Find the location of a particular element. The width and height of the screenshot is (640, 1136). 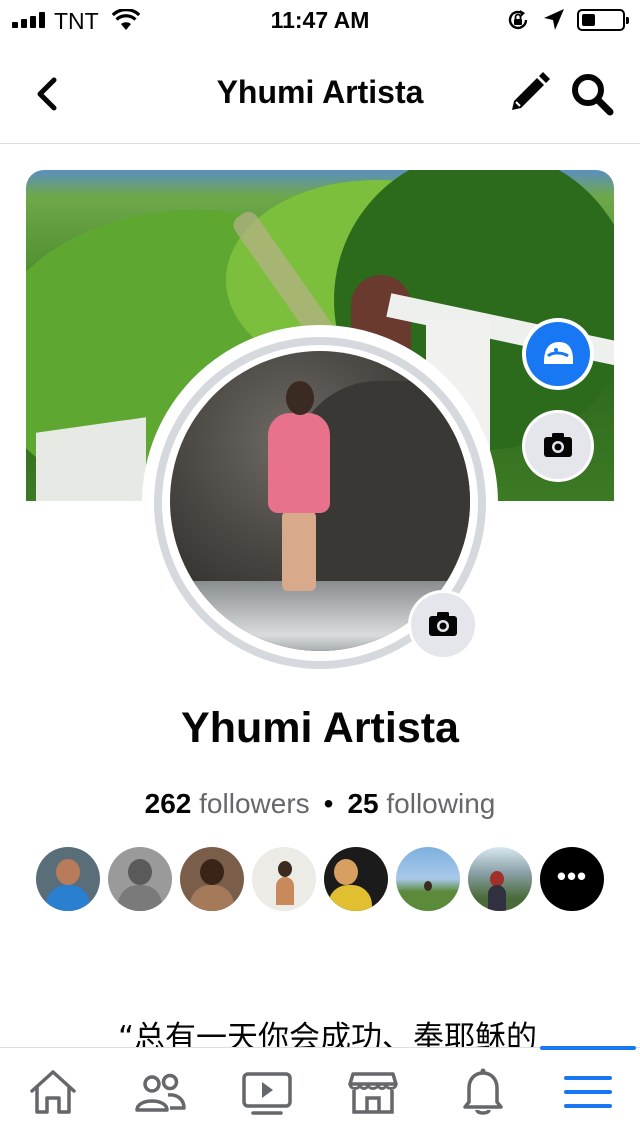

menu-icon is located at coordinates (588, 1092).